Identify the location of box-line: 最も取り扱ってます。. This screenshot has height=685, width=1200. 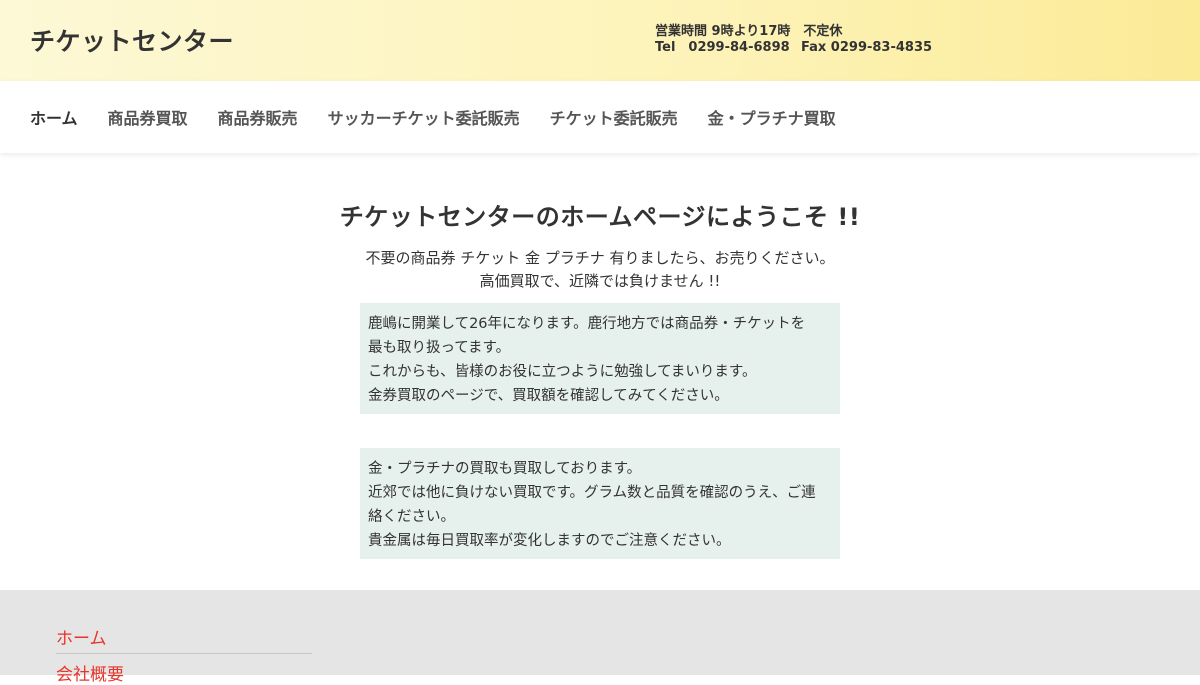
(439, 348).